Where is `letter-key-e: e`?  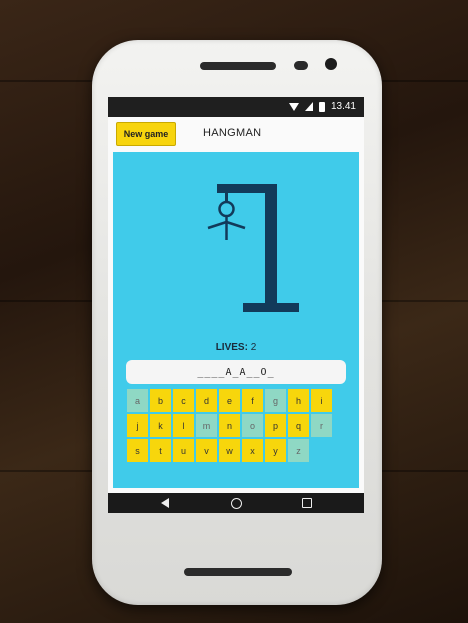 letter-key-e: e is located at coordinates (229, 400).